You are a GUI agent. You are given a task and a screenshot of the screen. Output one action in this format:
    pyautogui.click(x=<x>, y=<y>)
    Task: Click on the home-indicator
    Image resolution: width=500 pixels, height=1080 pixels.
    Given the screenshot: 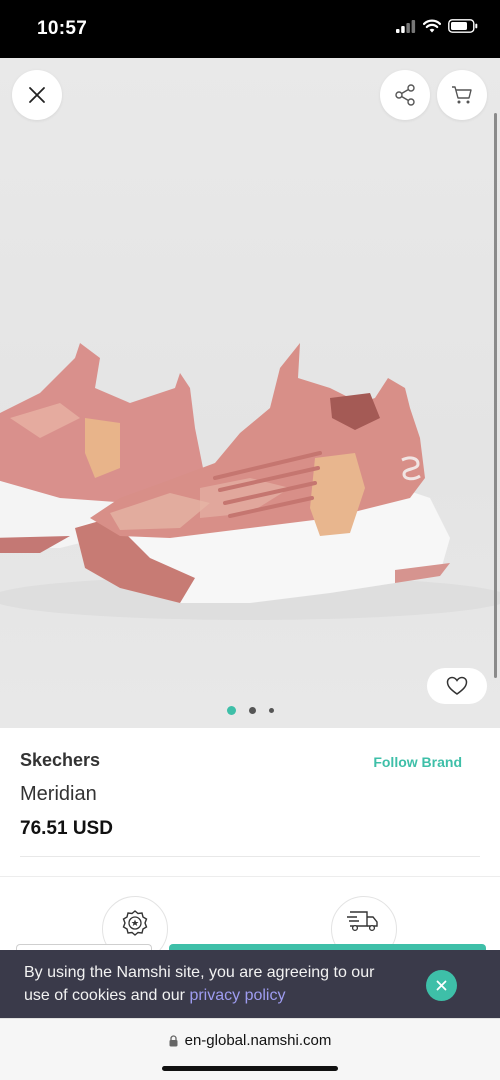 What is the action you would take?
    pyautogui.click(x=250, y=1068)
    